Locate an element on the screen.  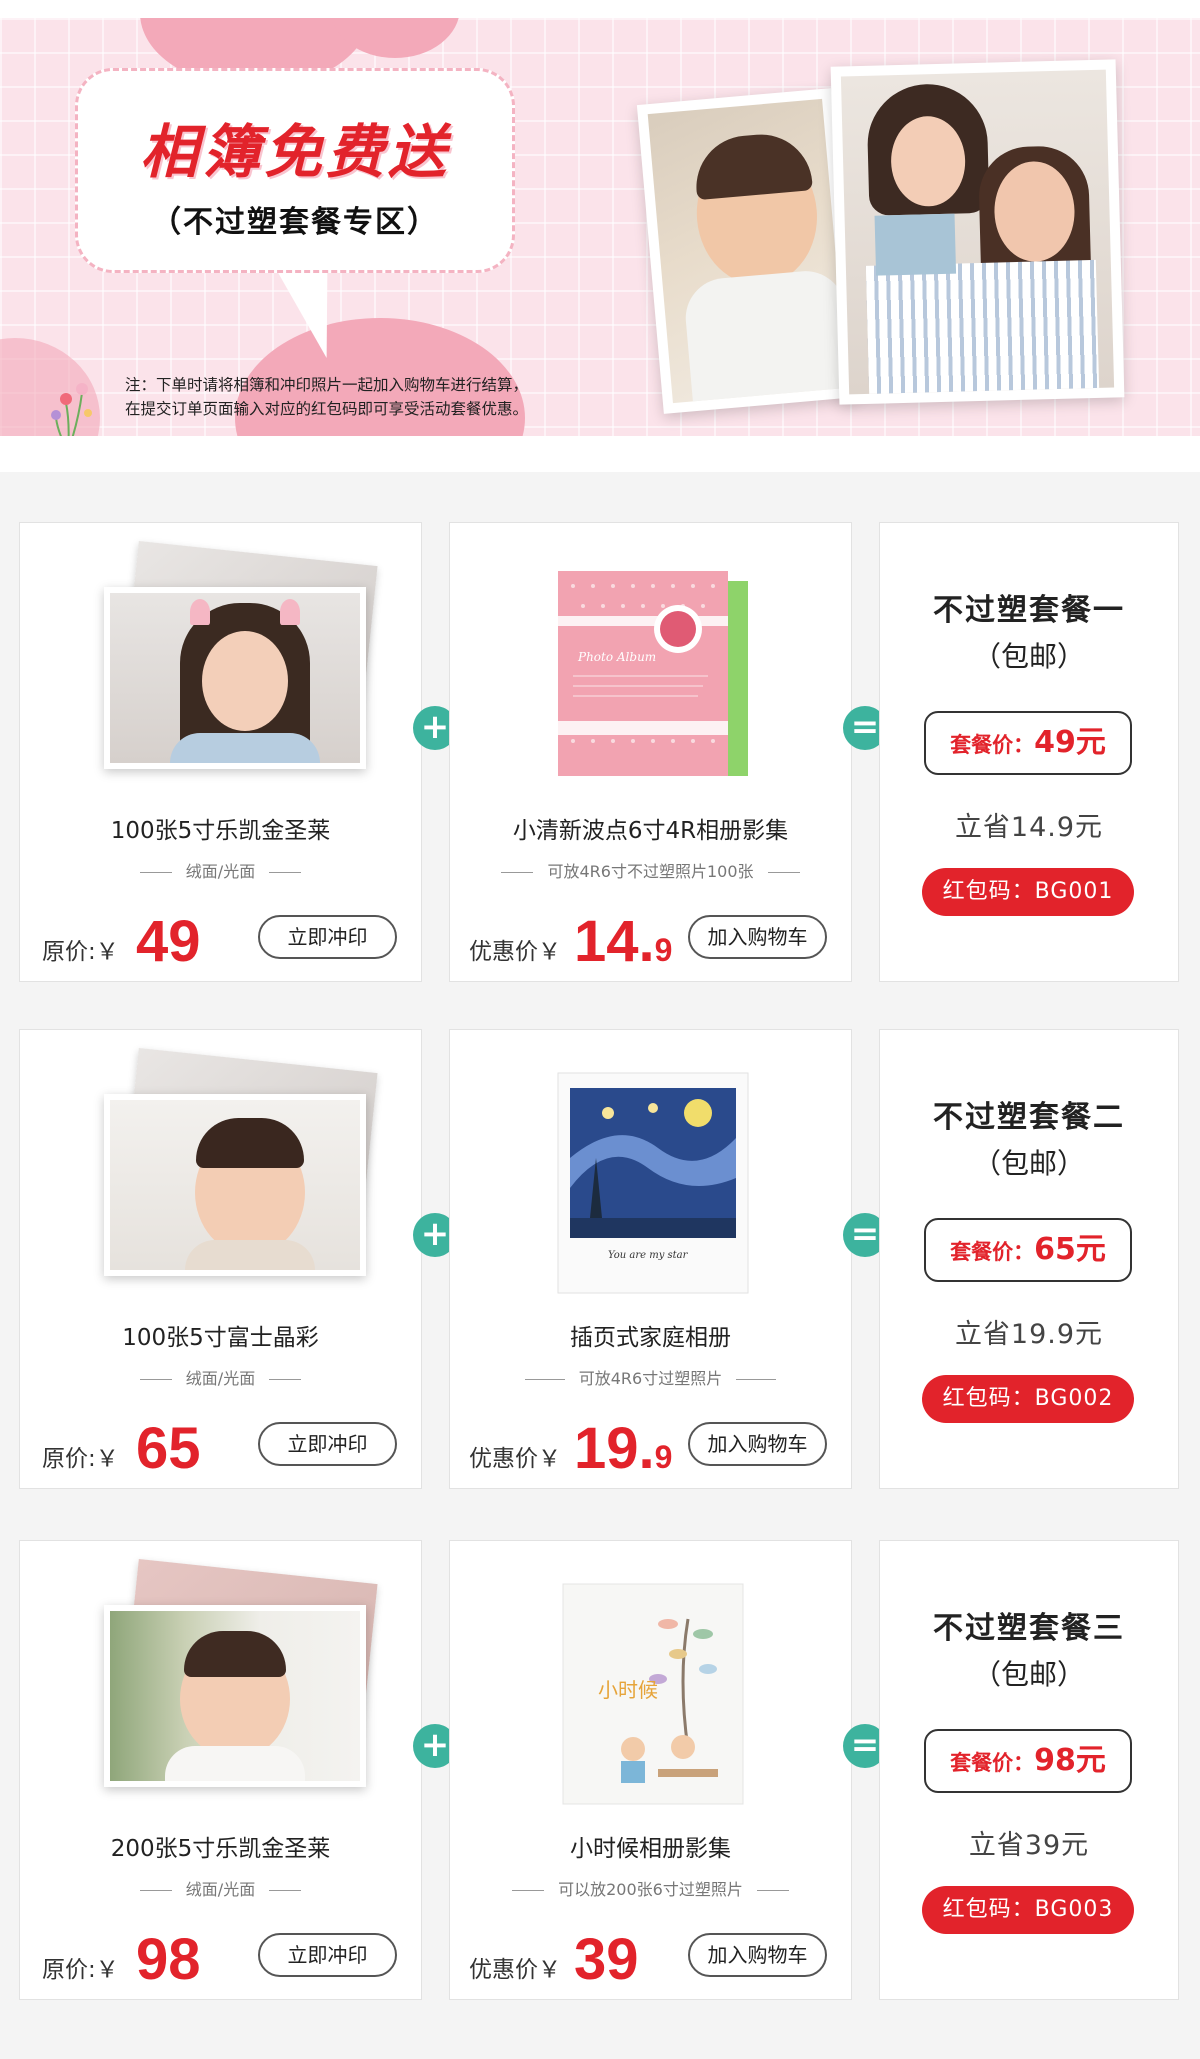
print-card: 200张5寸乐凯金圣莱 绒面/光面 原价:￥ 98 立即冲印 is located at coordinates (220, 1770).